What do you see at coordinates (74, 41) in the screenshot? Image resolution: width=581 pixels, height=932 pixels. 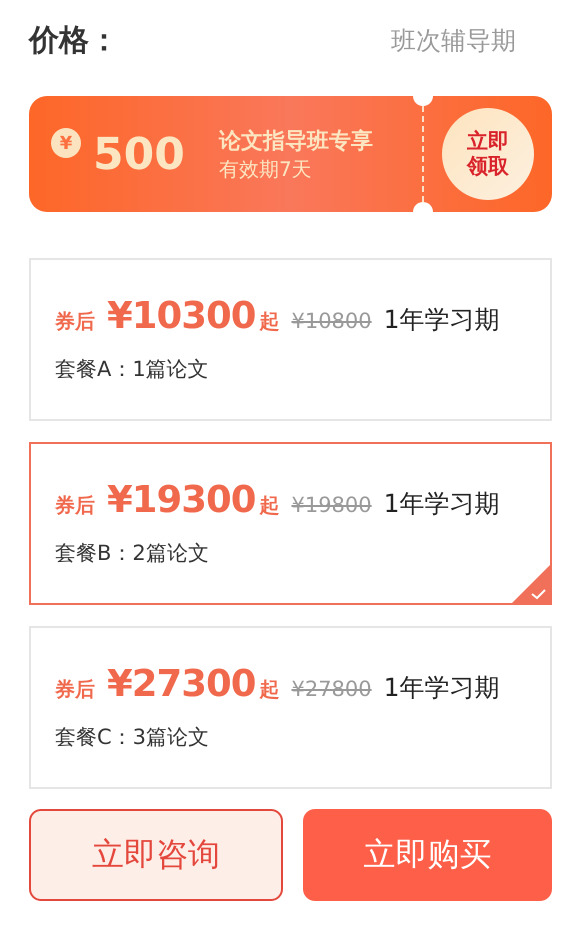 I see `price-heading: 价格：` at bounding box center [74, 41].